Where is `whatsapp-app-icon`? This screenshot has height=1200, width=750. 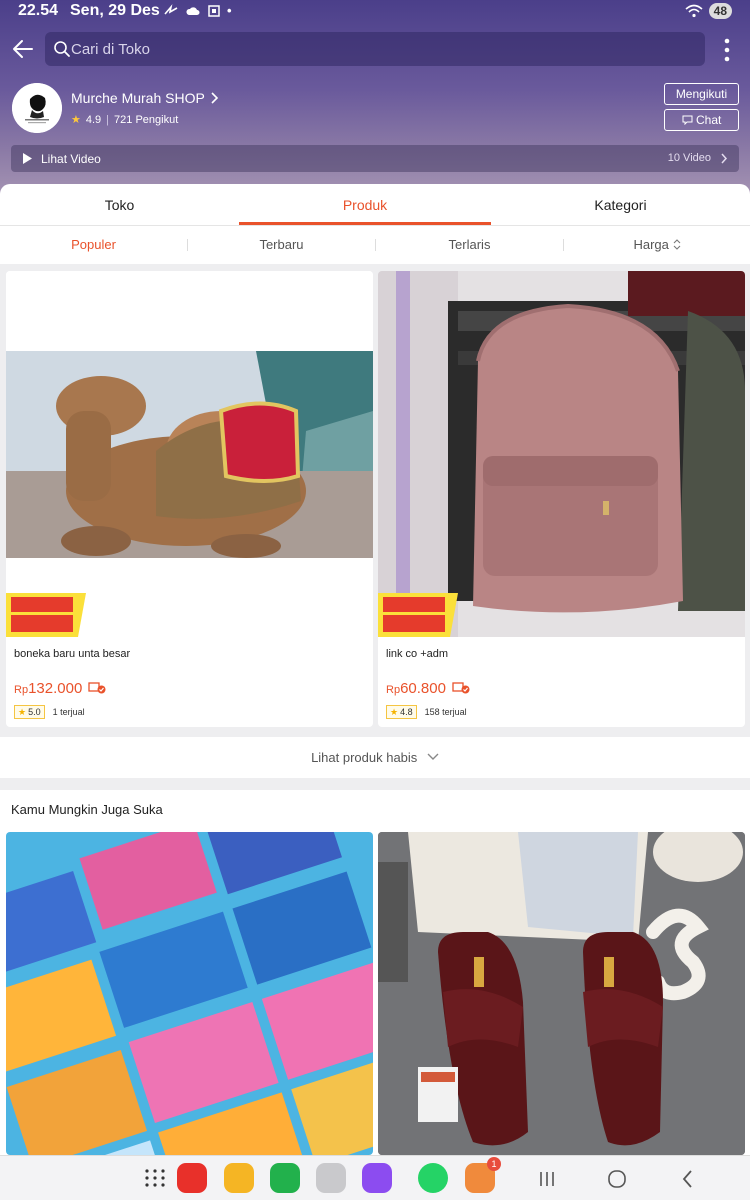 whatsapp-app-icon is located at coordinates (433, 1178).